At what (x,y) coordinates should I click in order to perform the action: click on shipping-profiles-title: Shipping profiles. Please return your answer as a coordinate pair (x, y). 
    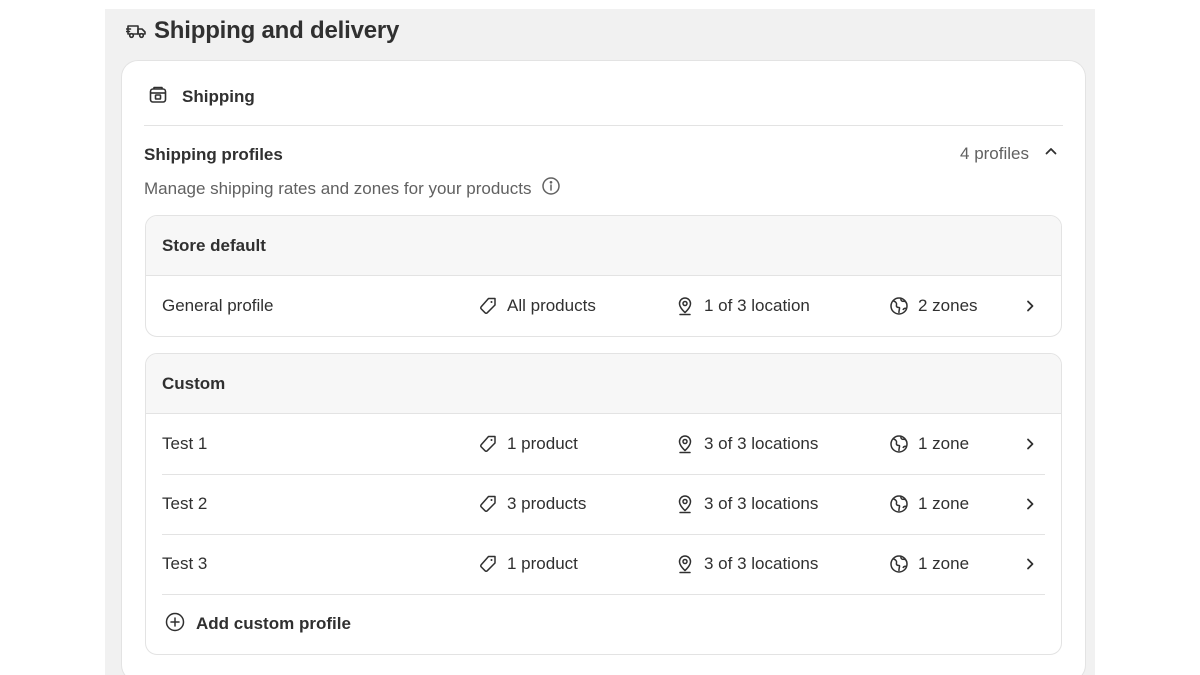
    Looking at the image, I should click on (213, 154).